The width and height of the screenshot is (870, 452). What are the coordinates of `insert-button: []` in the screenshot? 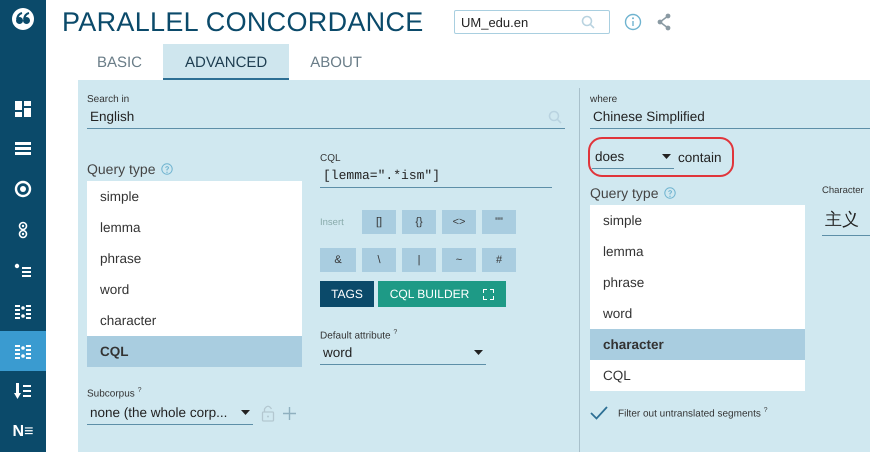 It's located at (379, 222).